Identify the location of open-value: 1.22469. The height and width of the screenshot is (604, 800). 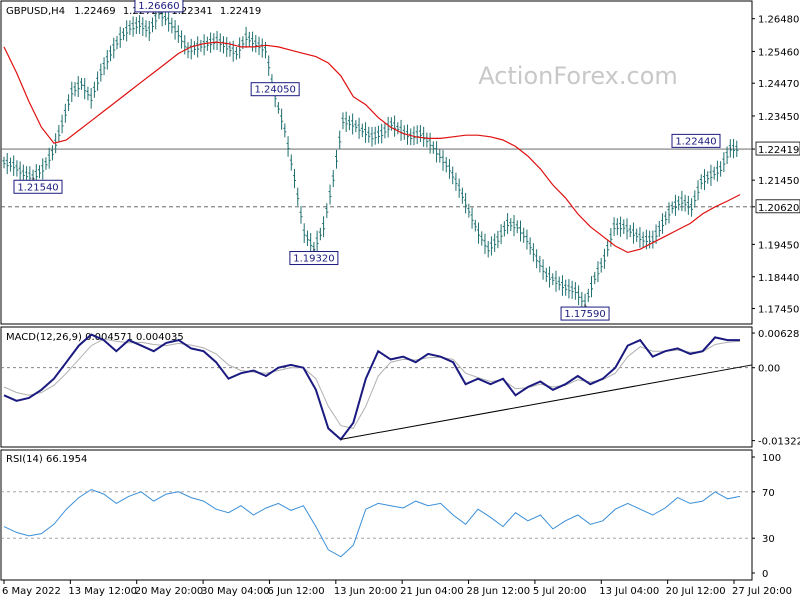
(94, 11).